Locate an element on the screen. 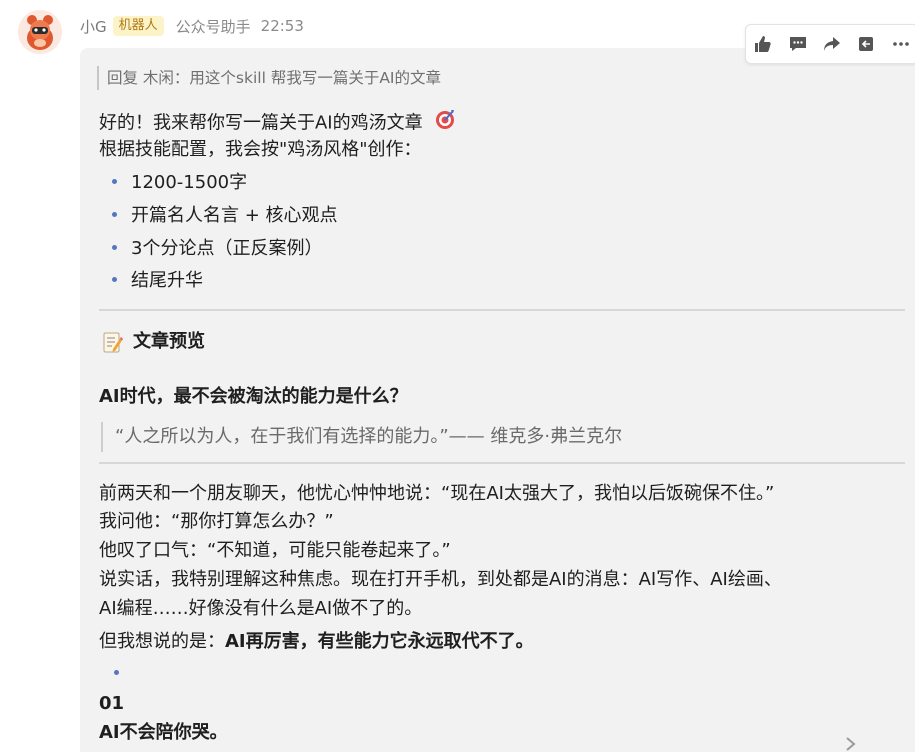 The image size is (915, 753). list-item: 3个分论点（正反案例） is located at coordinates (217, 249).